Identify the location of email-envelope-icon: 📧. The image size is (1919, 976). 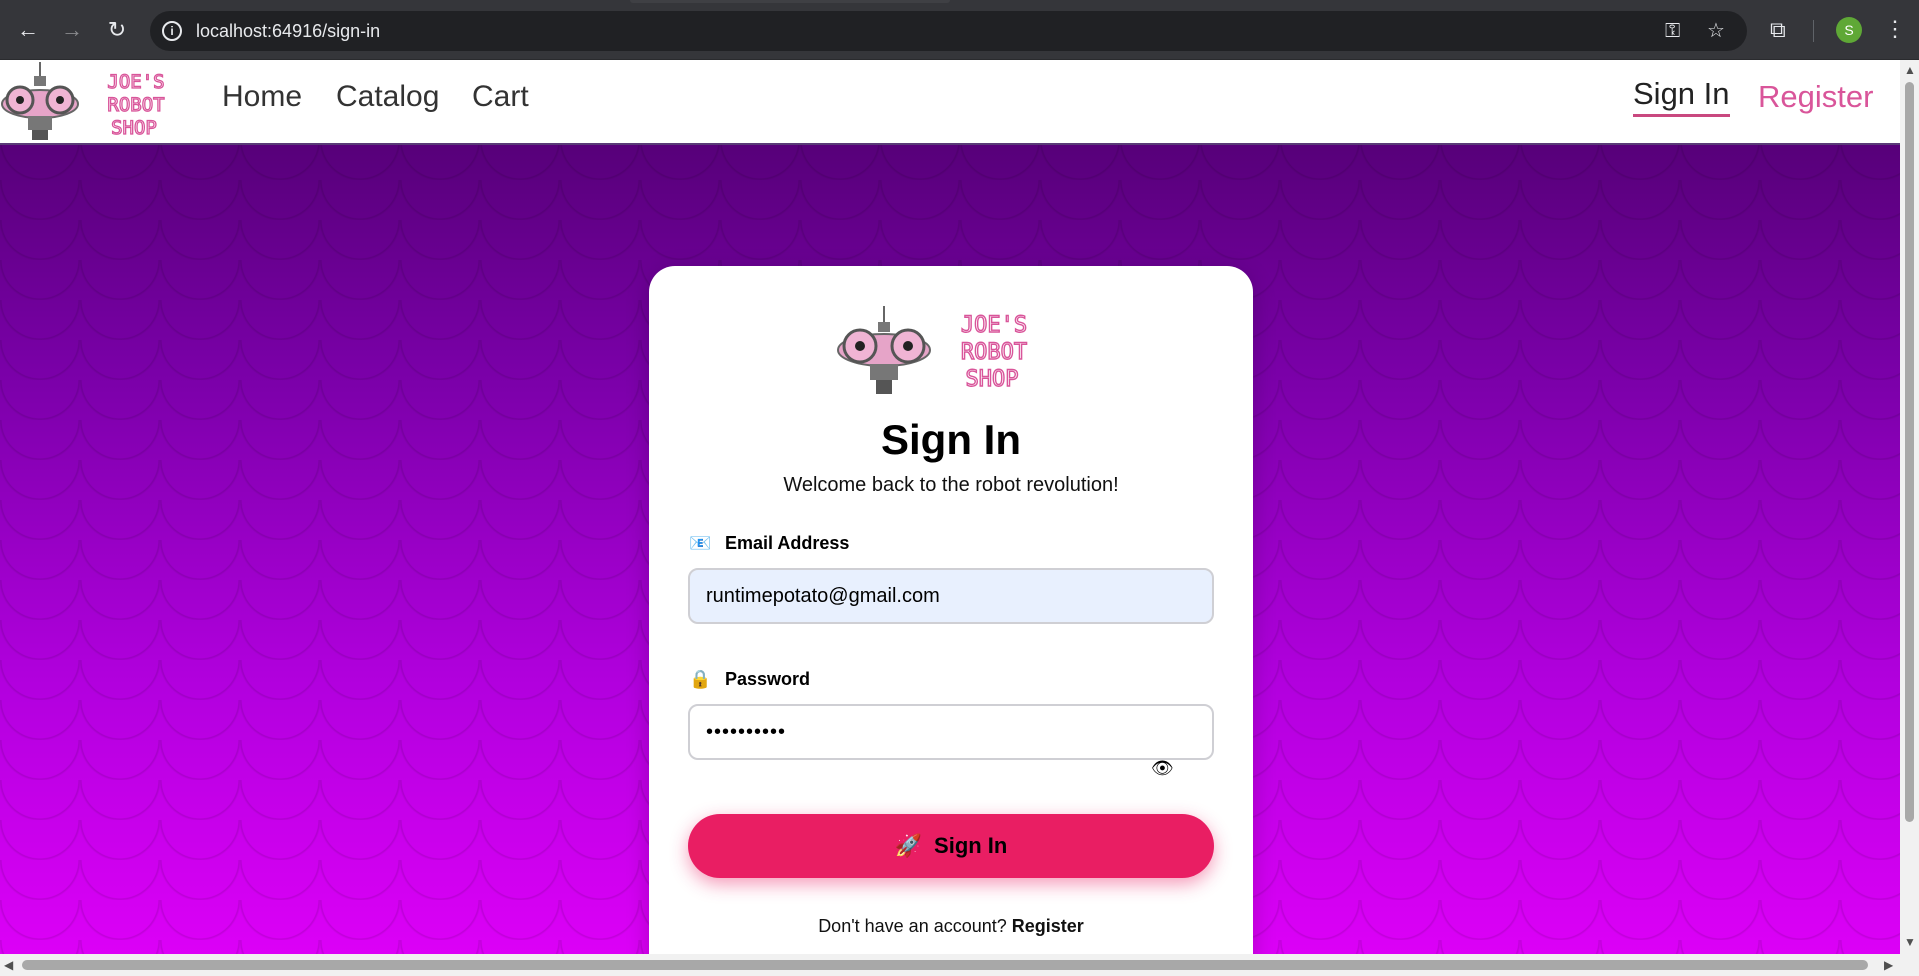
(700, 543).